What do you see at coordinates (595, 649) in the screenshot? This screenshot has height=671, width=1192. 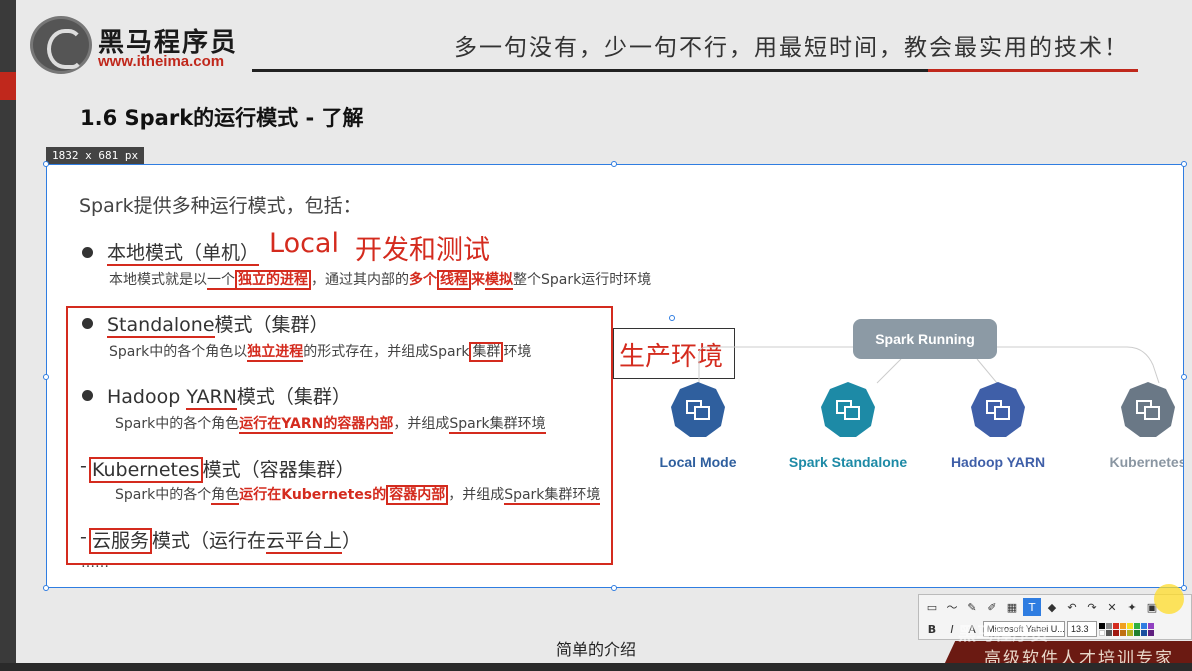 I see `video-subtitle: 简单的介绍` at bounding box center [595, 649].